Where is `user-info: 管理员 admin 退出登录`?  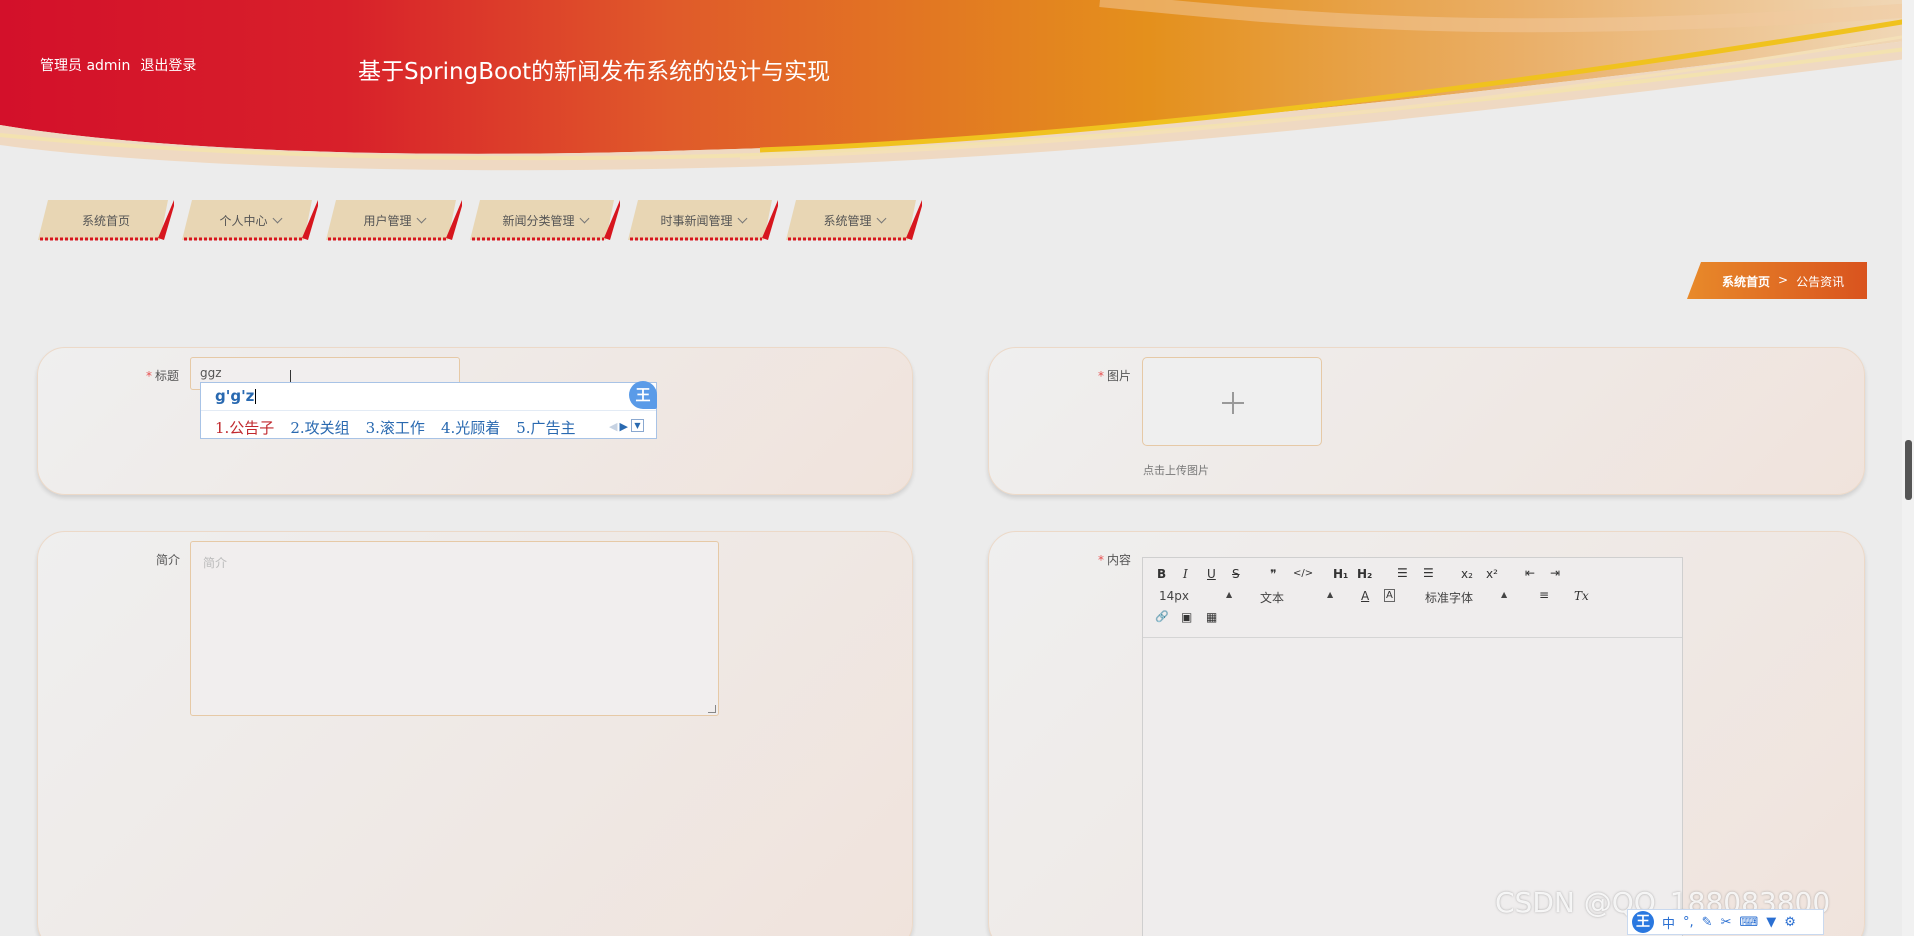 user-info: 管理员 admin 退出登录 is located at coordinates (118, 65).